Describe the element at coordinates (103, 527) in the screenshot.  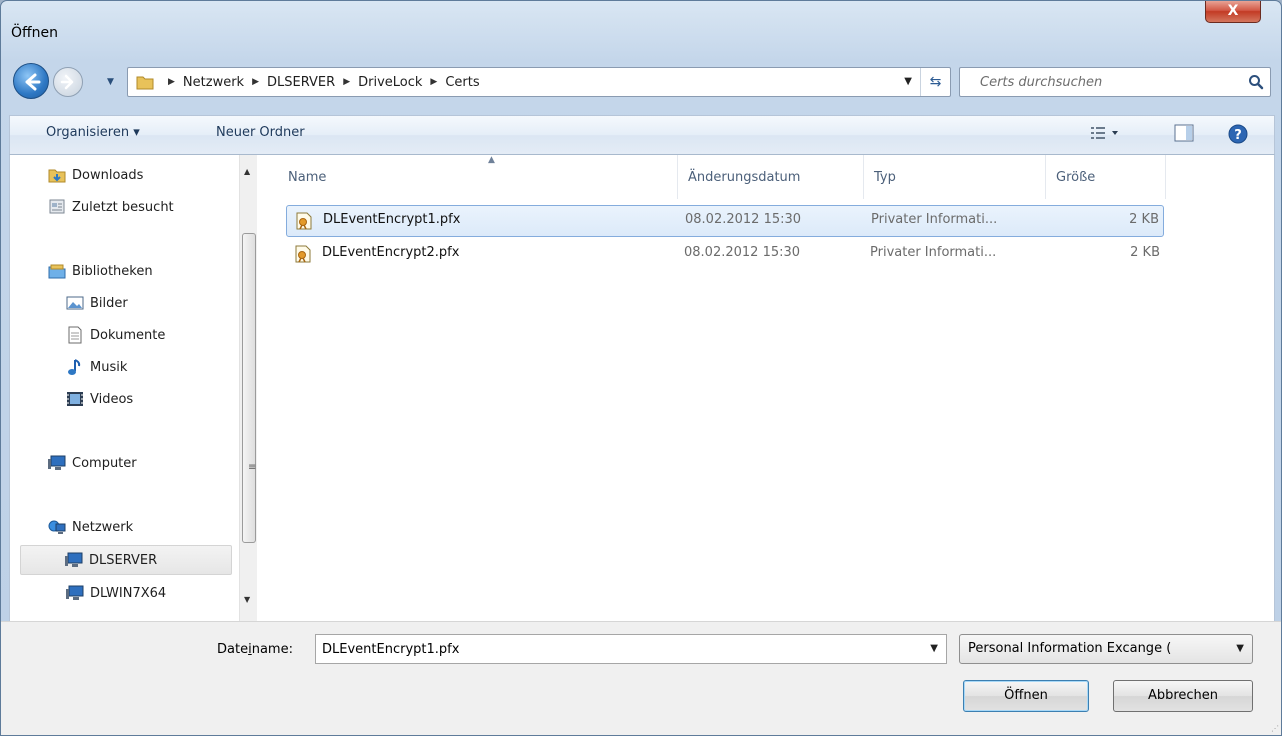
I see `sidebar-item-label: Netzwerk` at that location.